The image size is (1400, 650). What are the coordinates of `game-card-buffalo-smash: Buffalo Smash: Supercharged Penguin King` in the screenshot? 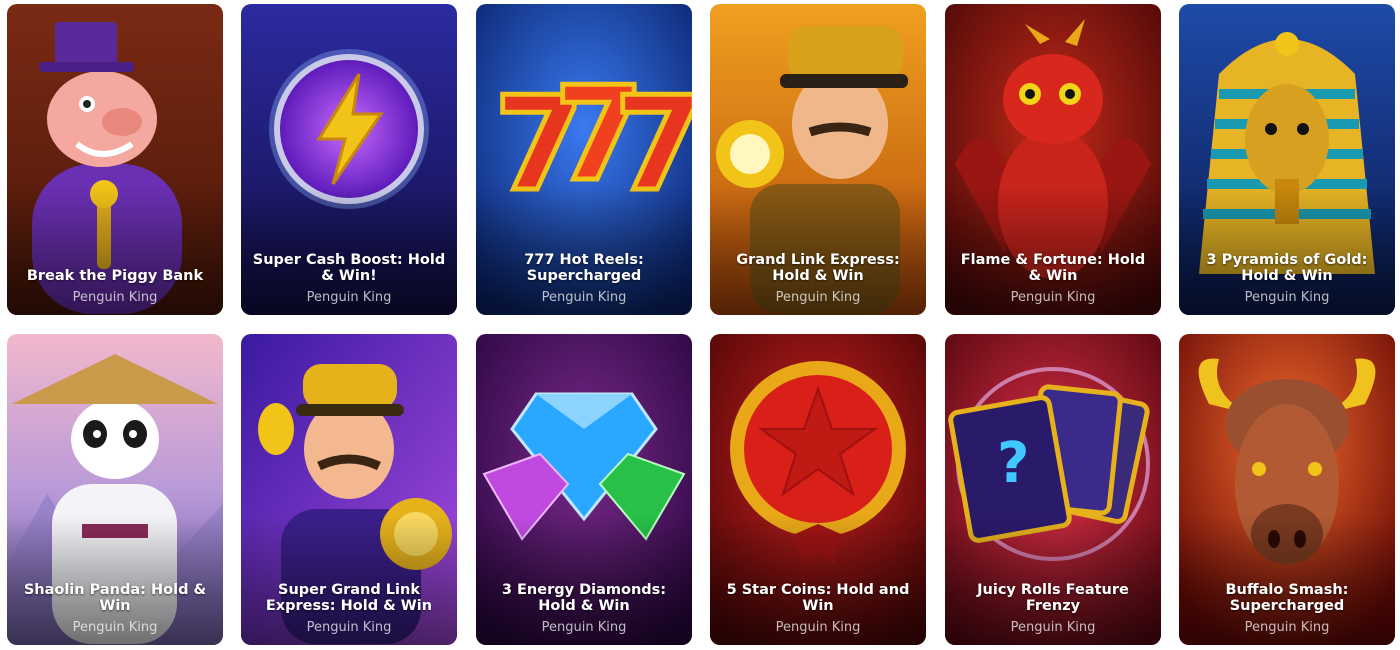 It's located at (1287, 489).